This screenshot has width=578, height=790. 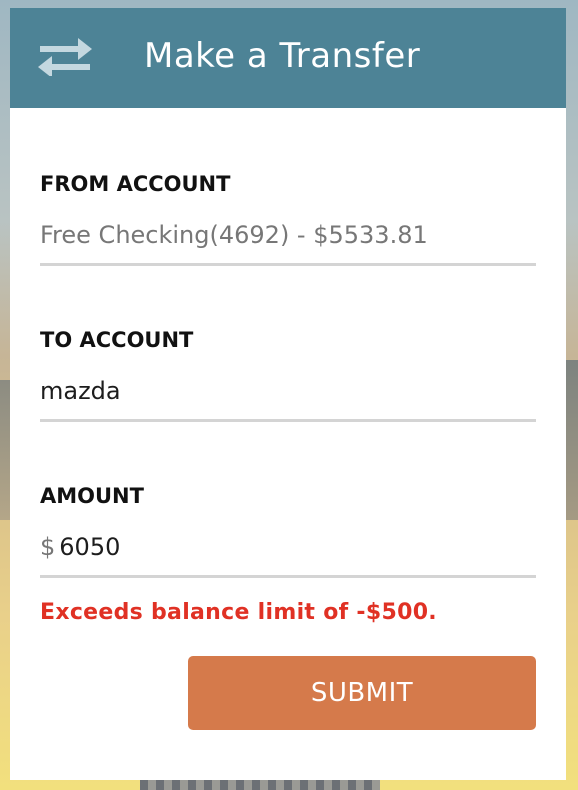 What do you see at coordinates (135, 184) in the screenshot?
I see `from-account-label: FROM ACCOUNT` at bounding box center [135, 184].